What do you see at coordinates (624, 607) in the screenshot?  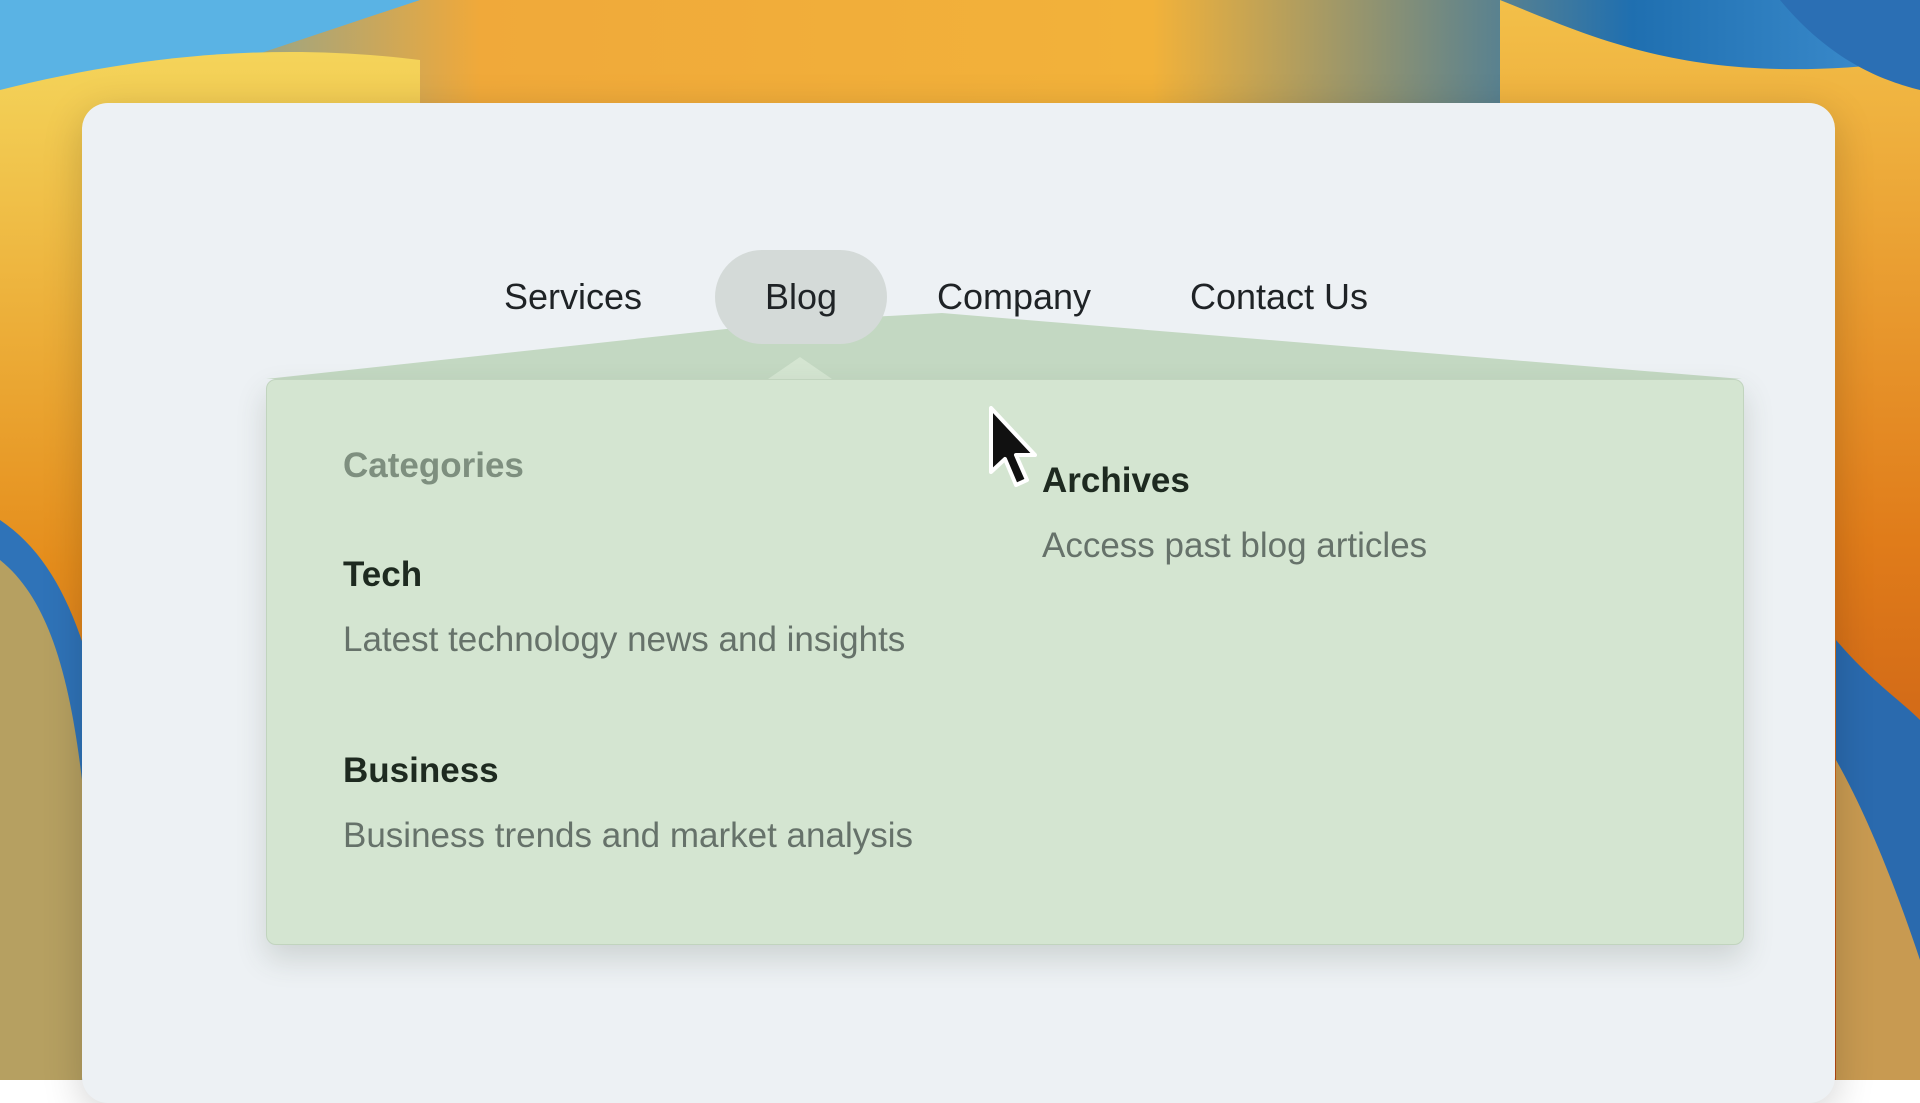 I see `menu-item-tech: Tech Latest technology news and insights` at bounding box center [624, 607].